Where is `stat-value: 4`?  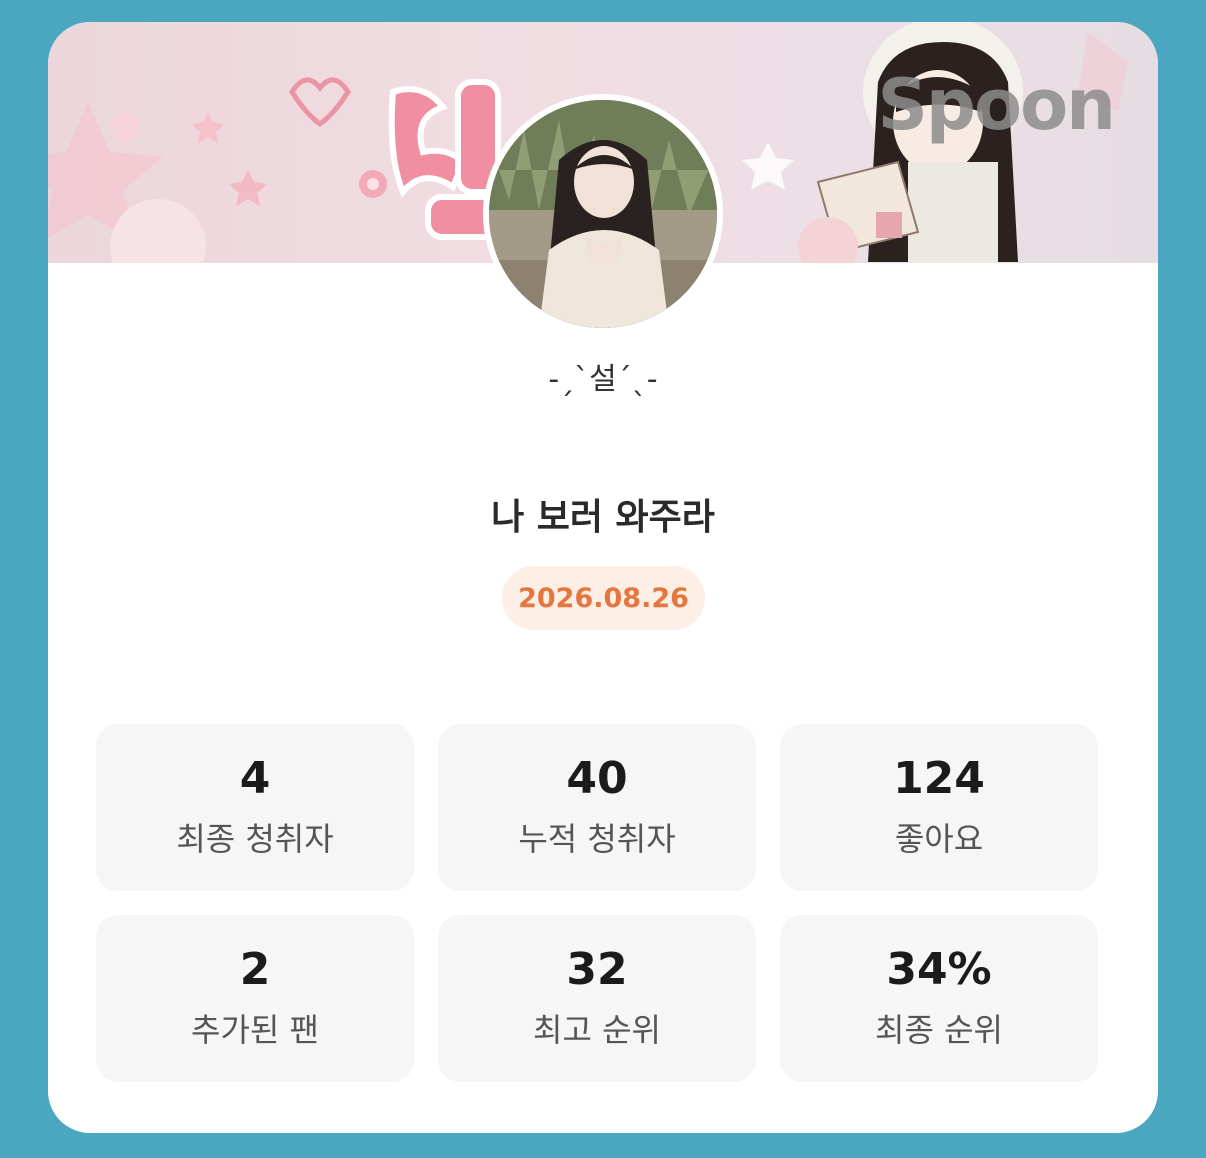 stat-value: 4 is located at coordinates (255, 779).